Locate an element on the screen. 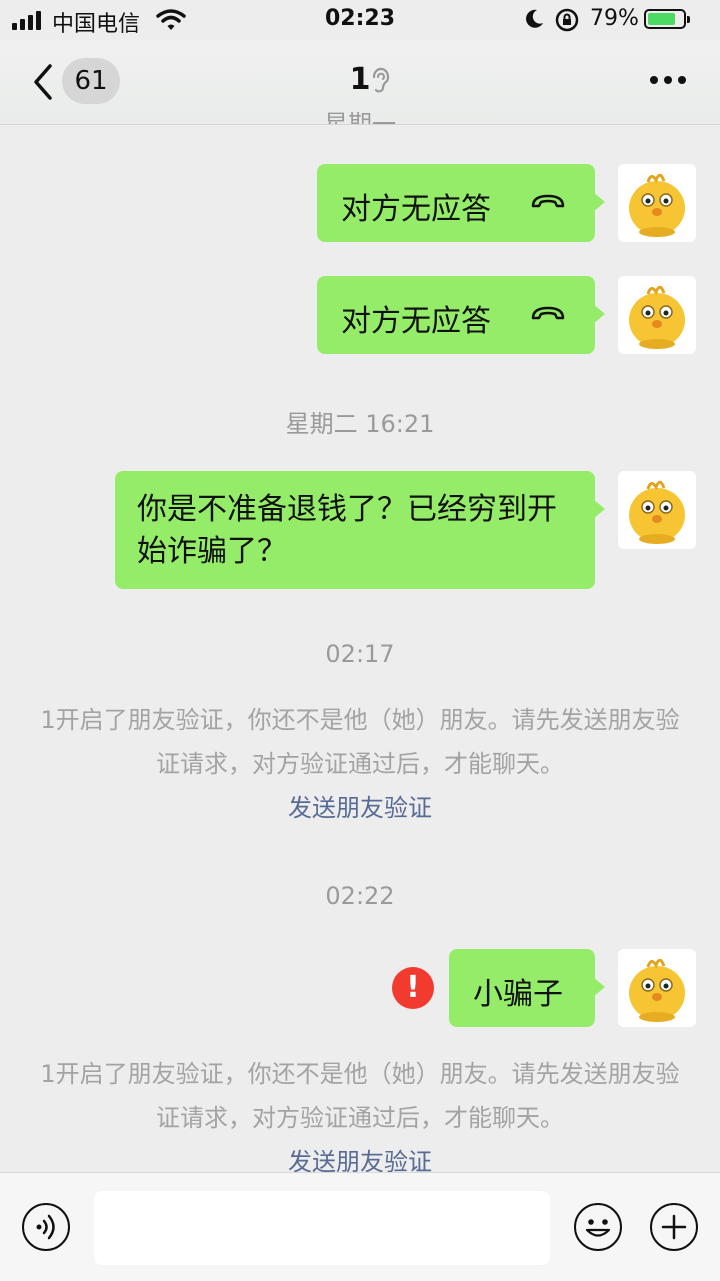 This screenshot has height=1281, width=720. voice-icon is located at coordinates (45, 1227).